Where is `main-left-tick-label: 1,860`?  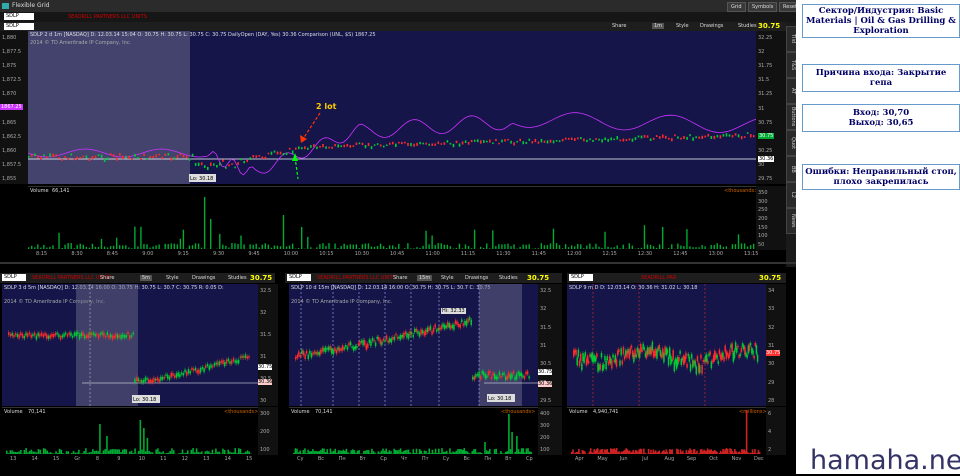 main-left-tick-label: 1,860 is located at coordinates (9, 151).